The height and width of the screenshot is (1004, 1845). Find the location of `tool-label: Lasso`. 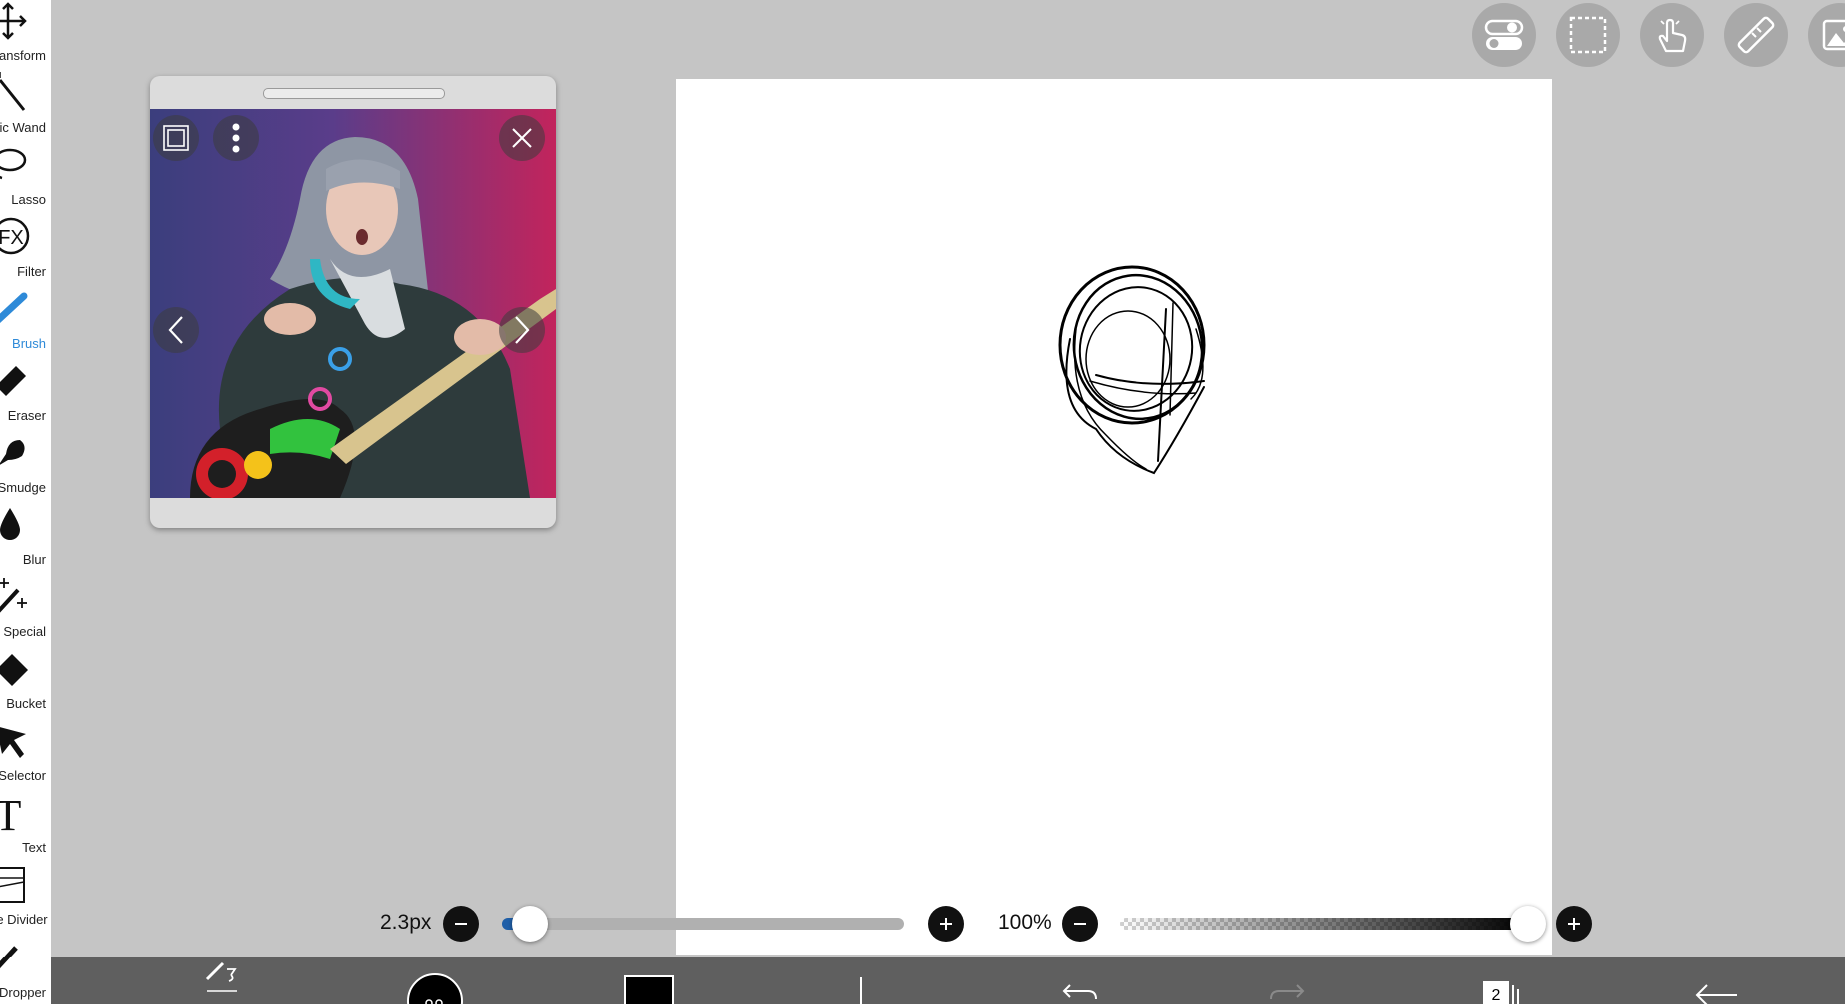

tool-label: Lasso is located at coordinates (28, 199).